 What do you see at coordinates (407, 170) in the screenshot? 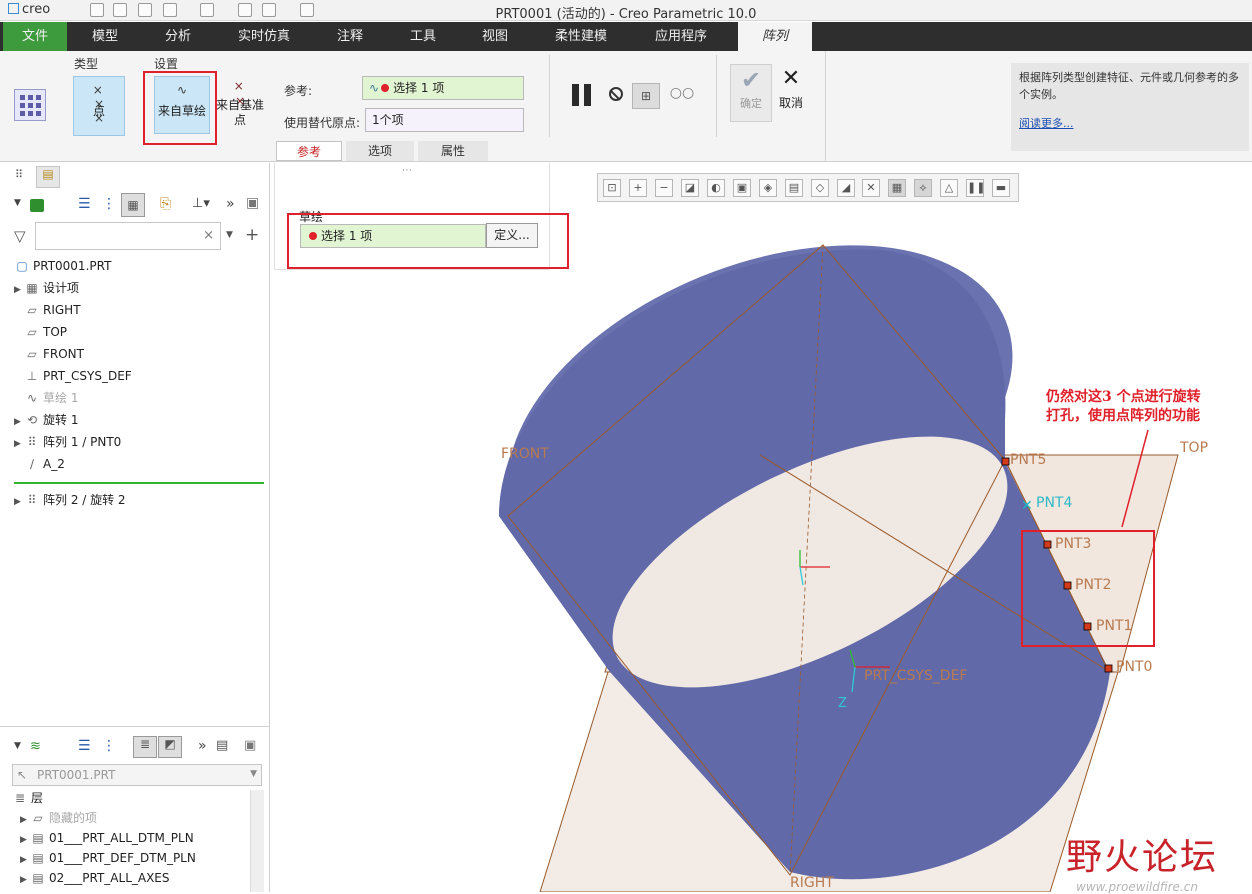
I see `grip-handle-icon: ⋯` at bounding box center [407, 170].